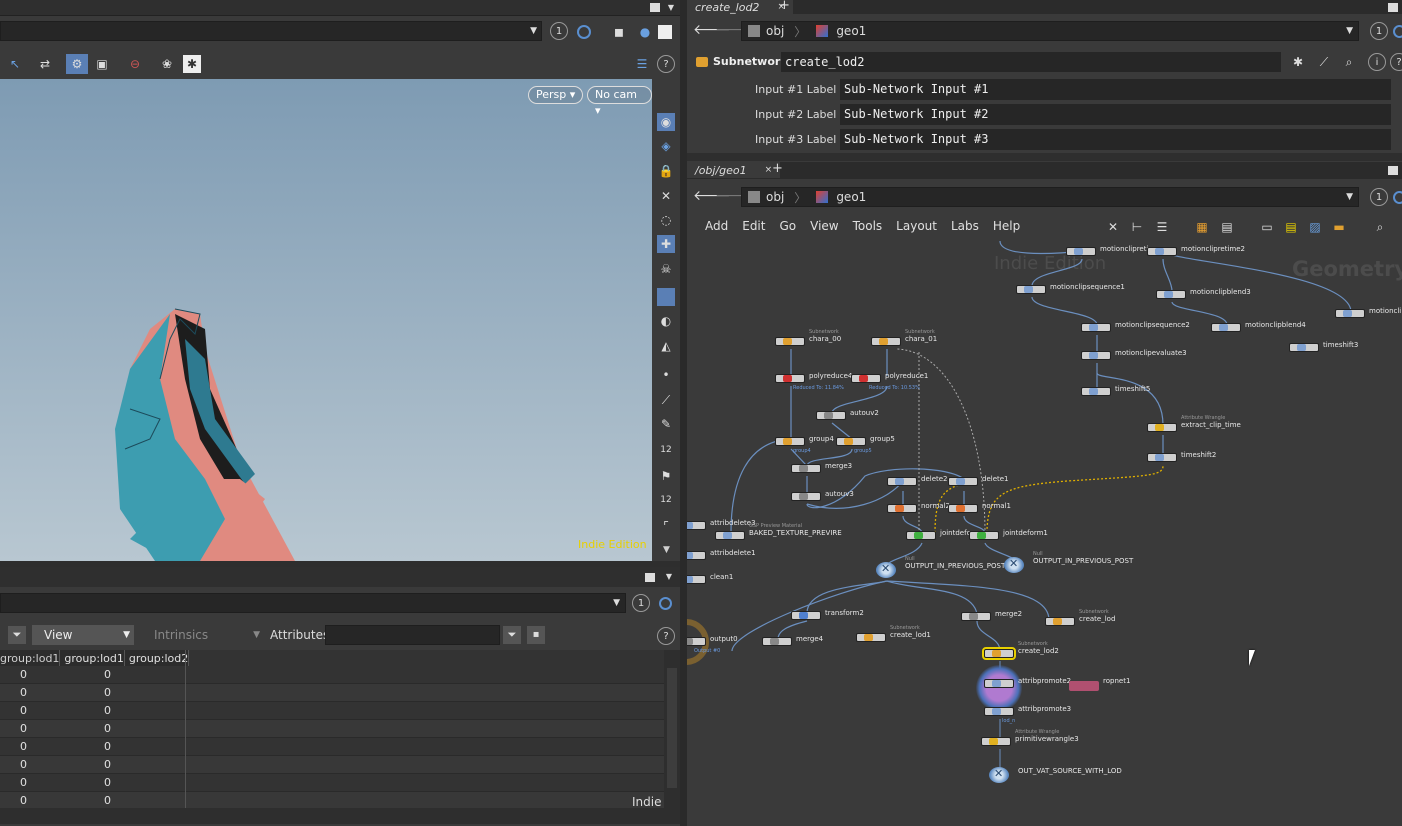 This screenshot has width=1402, height=826. Describe the element at coordinates (824, 226) in the screenshot. I see `menu-item-view: View` at that location.